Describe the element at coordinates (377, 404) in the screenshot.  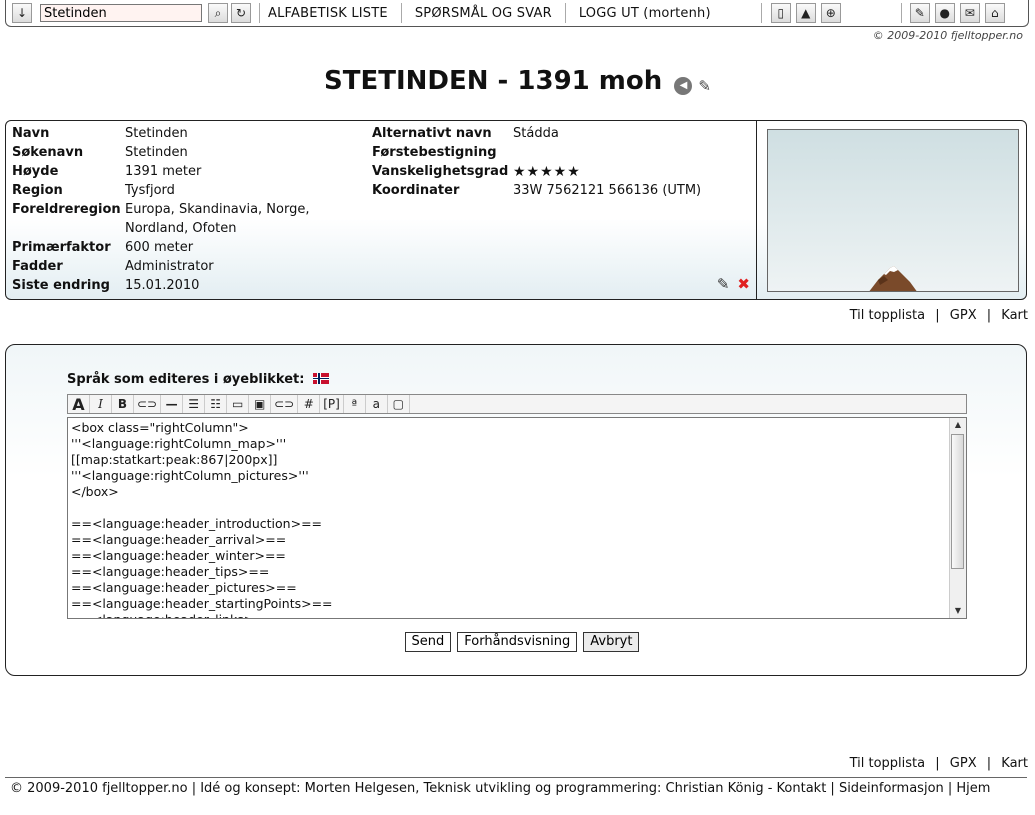
I see `subscript-icon: a` at that location.